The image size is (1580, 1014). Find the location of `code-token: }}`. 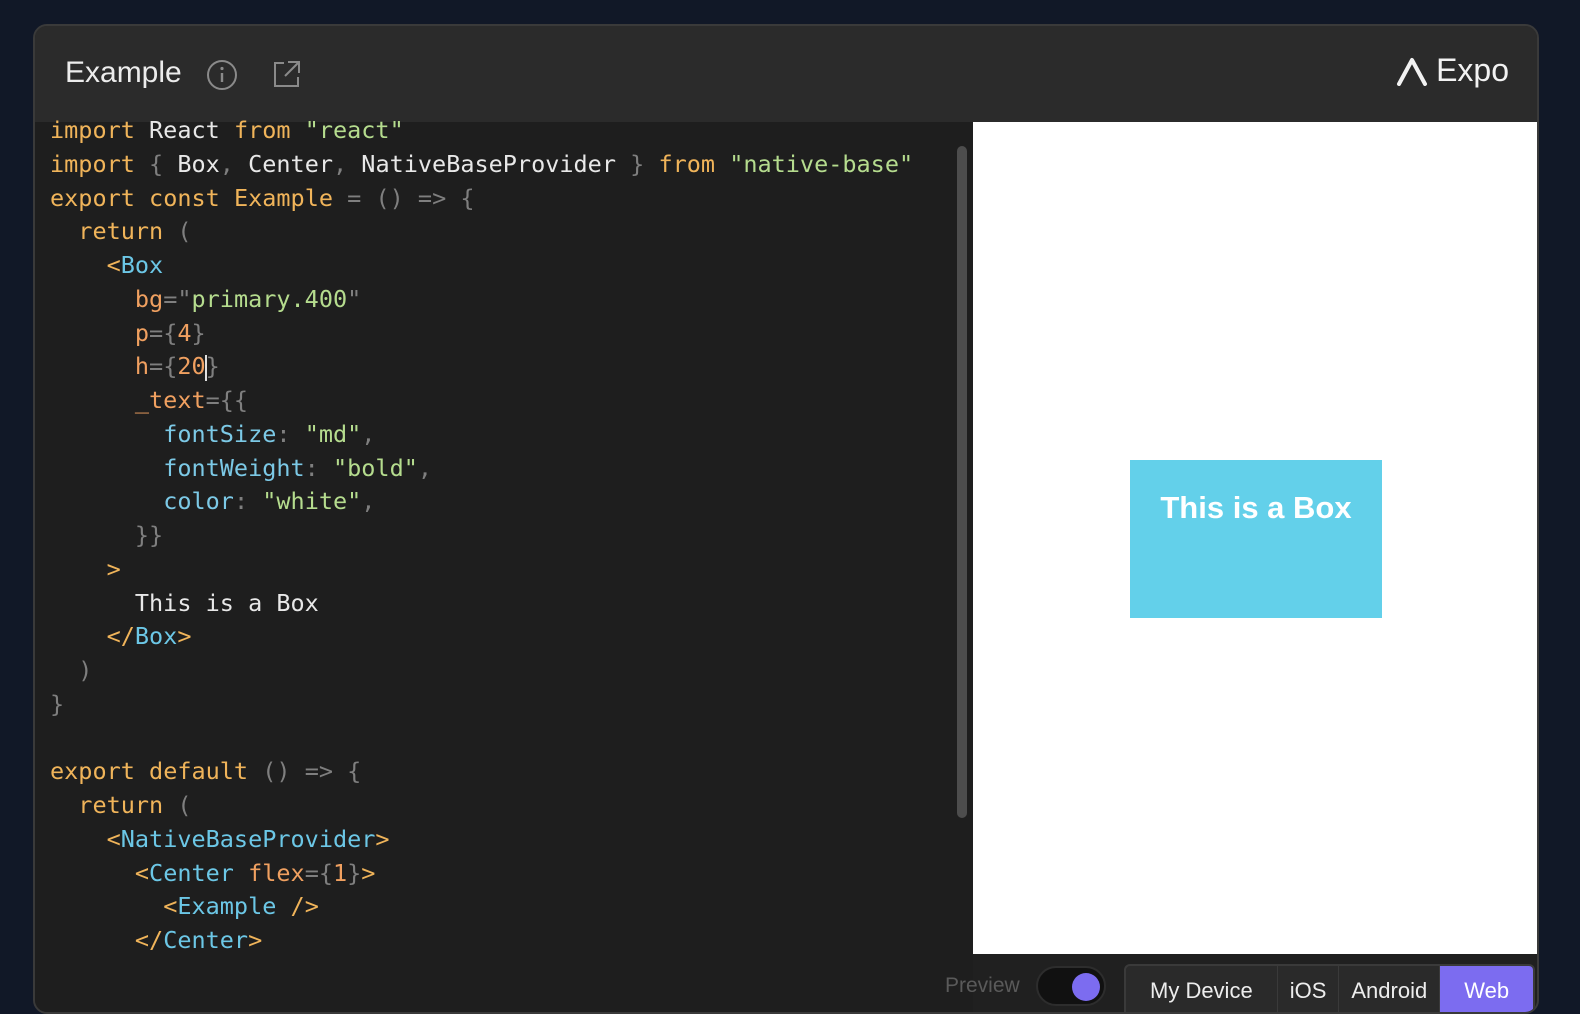

code-token: }} is located at coordinates (149, 535).